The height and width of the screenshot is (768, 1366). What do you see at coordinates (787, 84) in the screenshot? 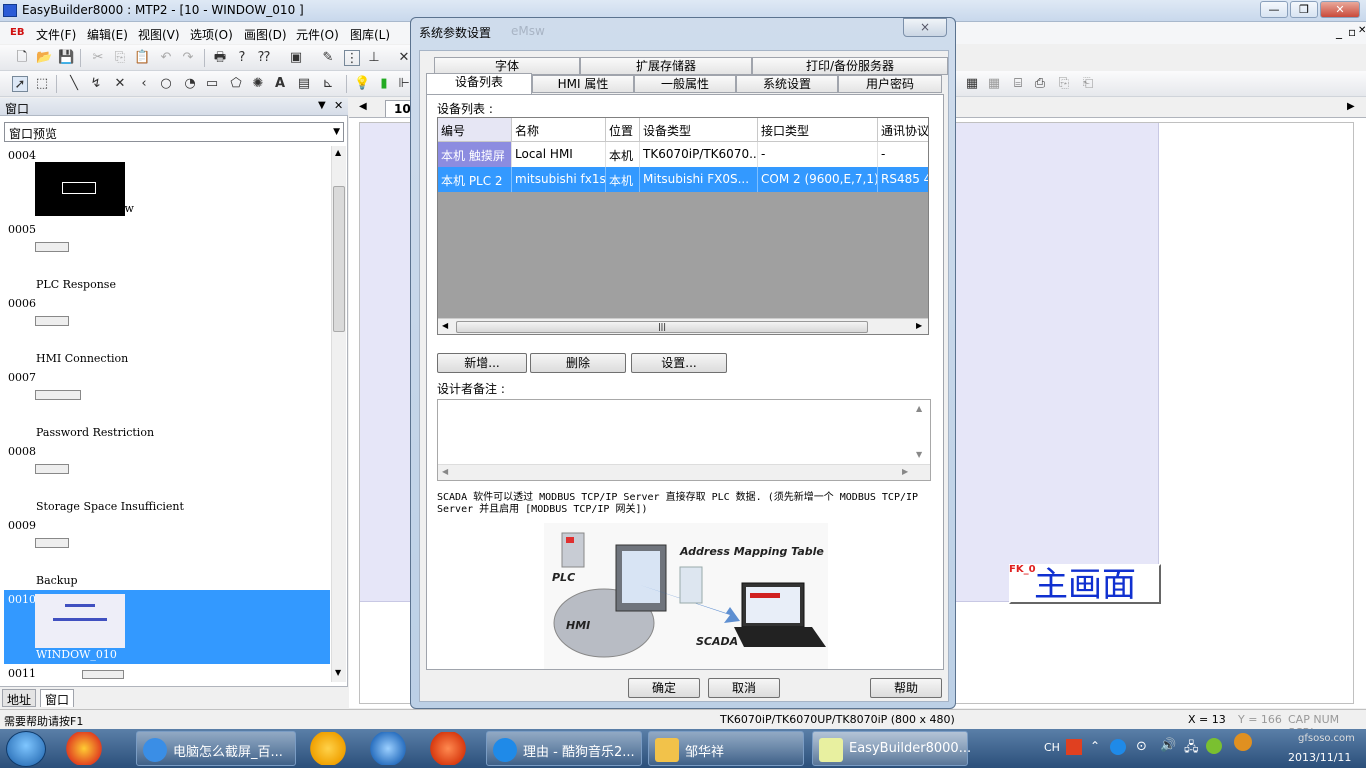
I see `tab-system-settings: 系统设置` at bounding box center [787, 84].